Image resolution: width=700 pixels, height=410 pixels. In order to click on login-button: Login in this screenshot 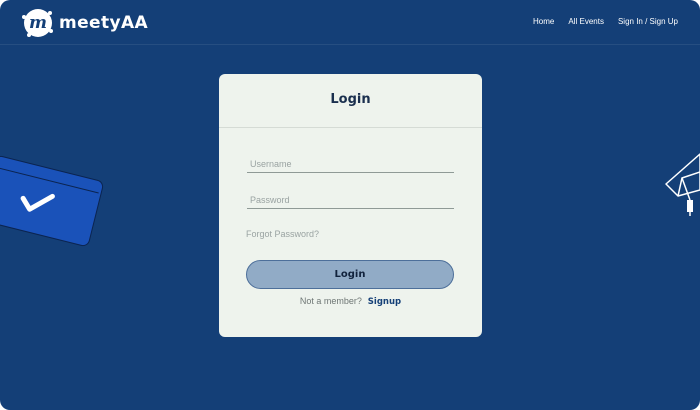, I will do `click(350, 274)`.